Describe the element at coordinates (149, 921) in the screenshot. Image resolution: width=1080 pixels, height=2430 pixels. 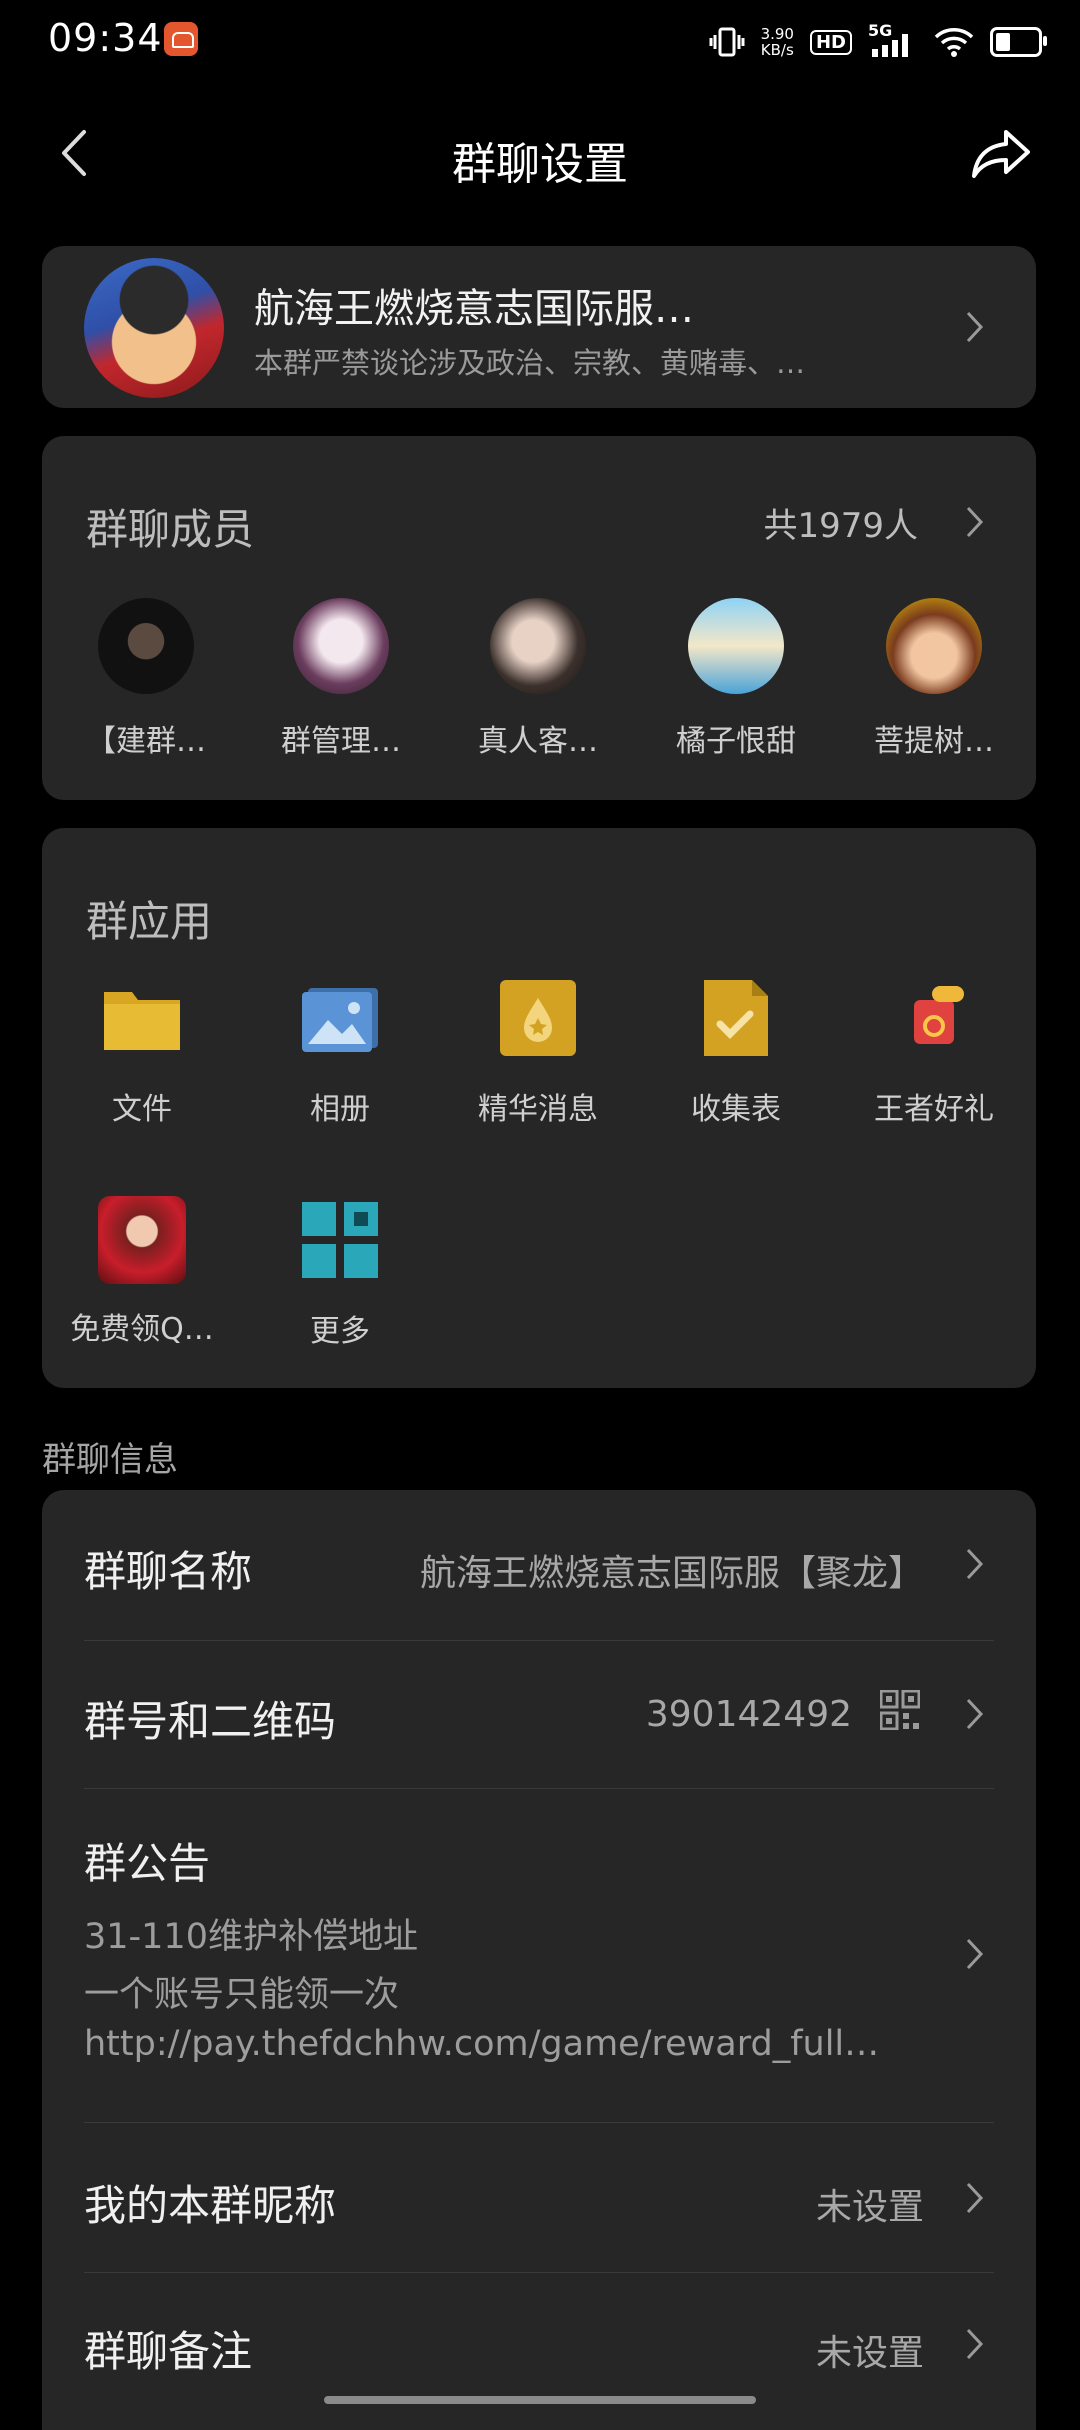
I see `apps-title: 群应用` at that location.